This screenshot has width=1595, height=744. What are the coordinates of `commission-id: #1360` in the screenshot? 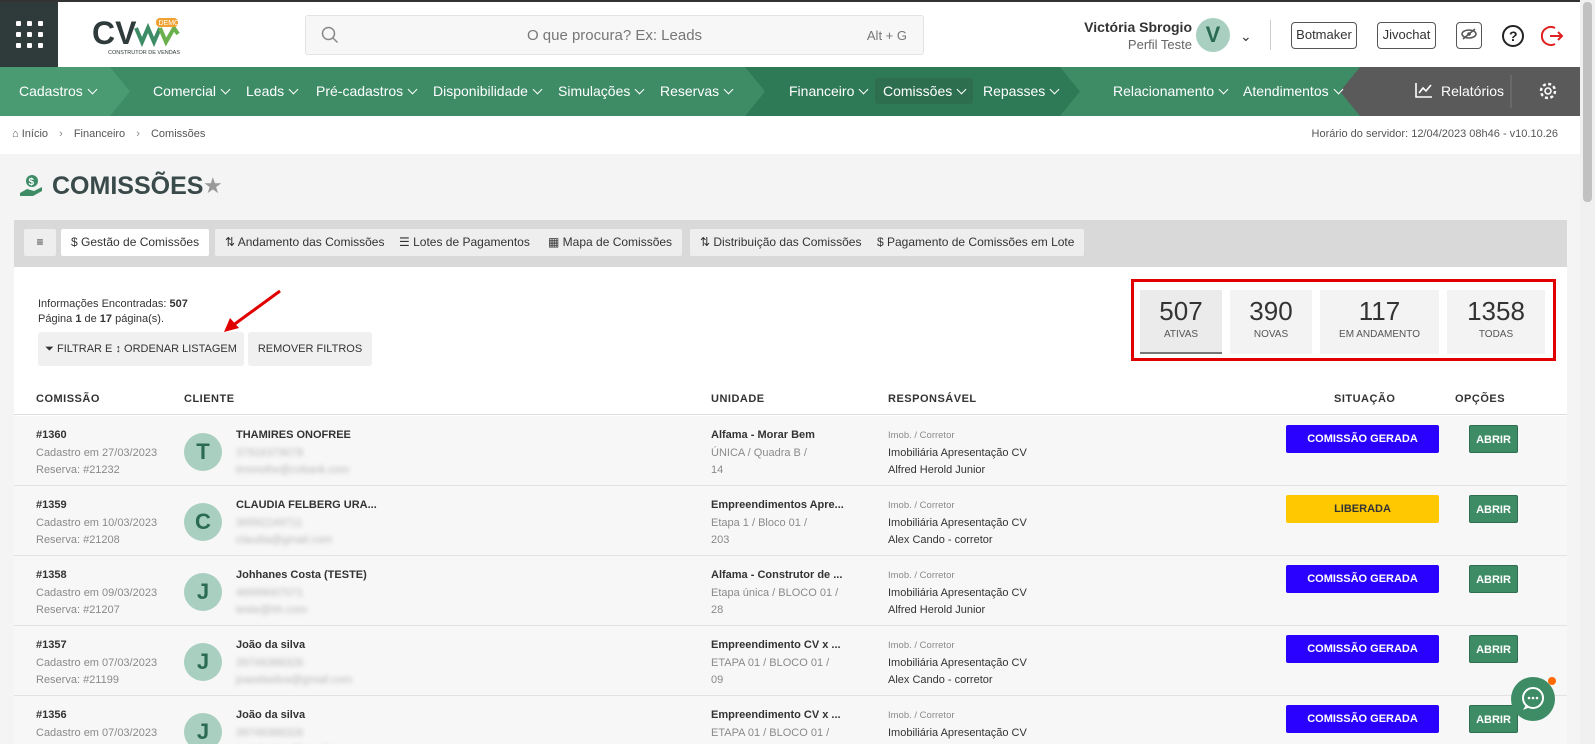 It's located at (51, 435).